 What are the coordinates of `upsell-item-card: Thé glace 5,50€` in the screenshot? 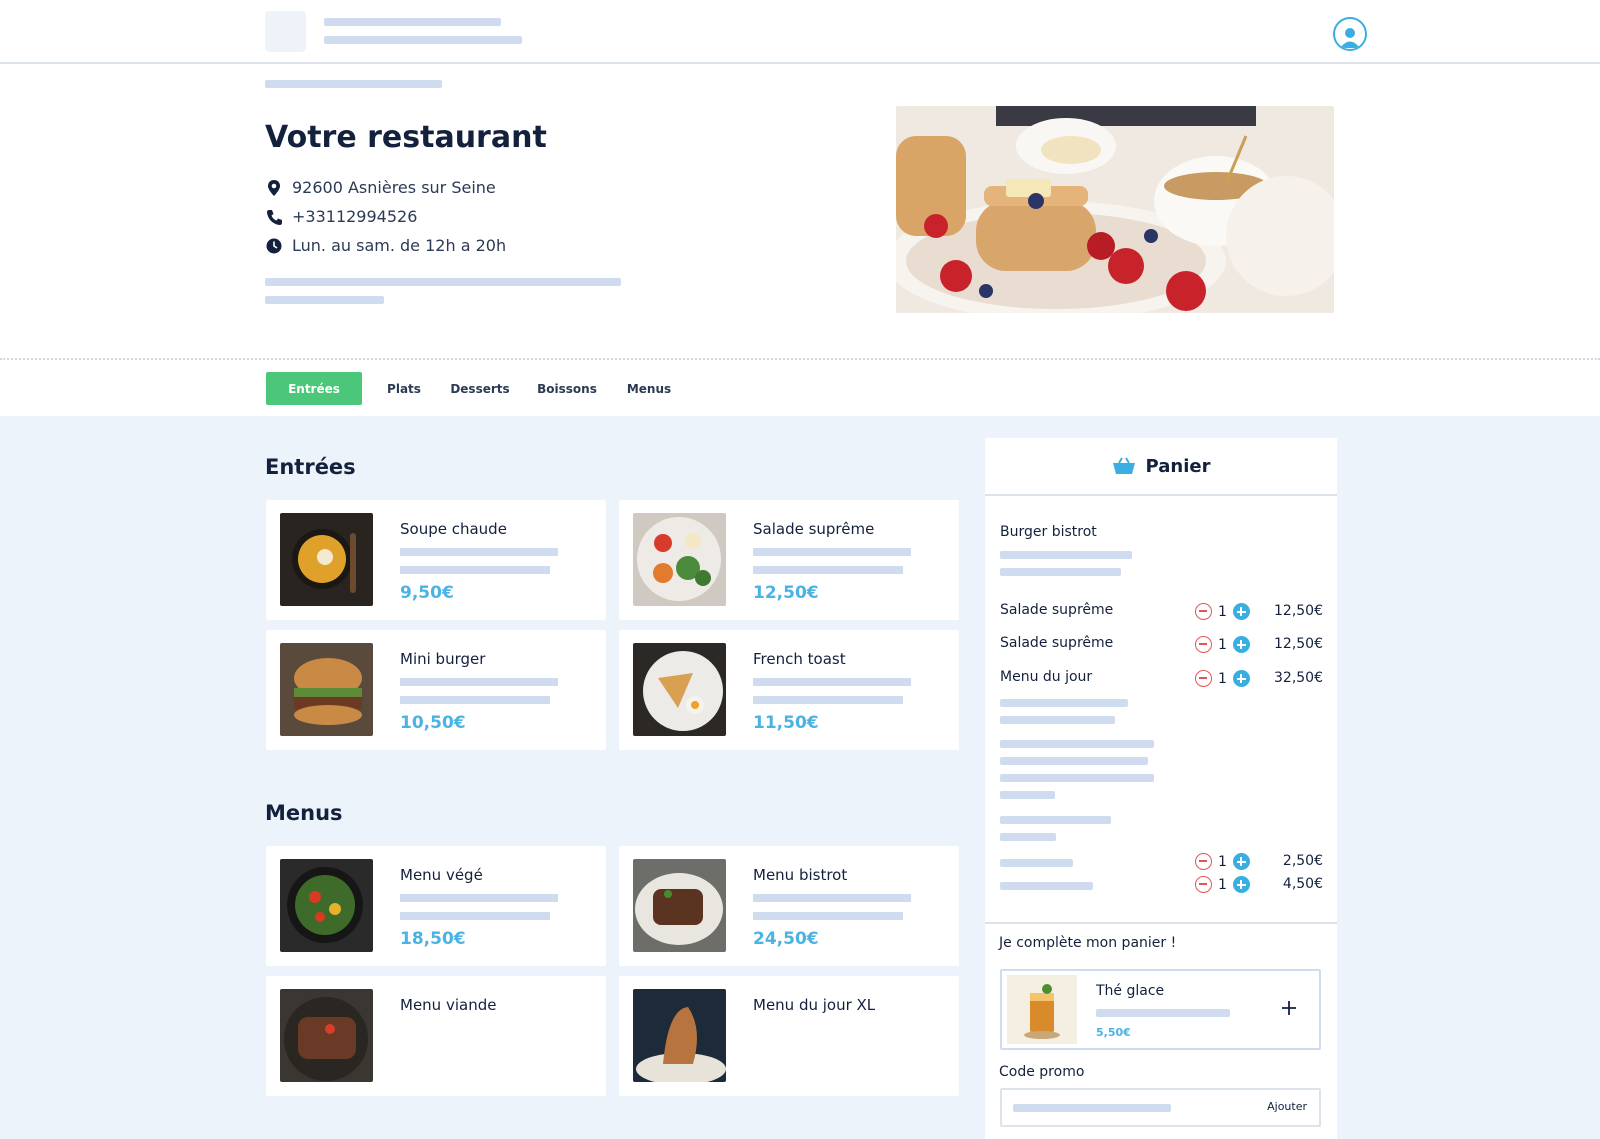 It's located at (1160, 1009).